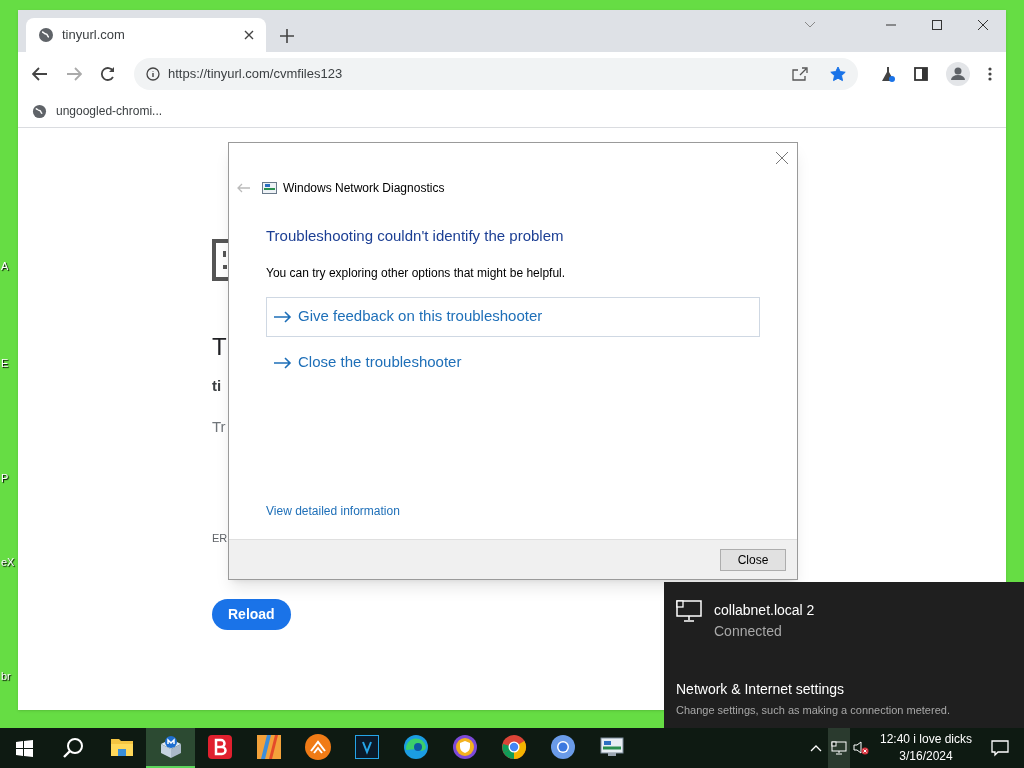 The width and height of the screenshot is (1024, 768). Describe the element at coordinates (888, 73) in the screenshot. I see `flask-icon` at that location.